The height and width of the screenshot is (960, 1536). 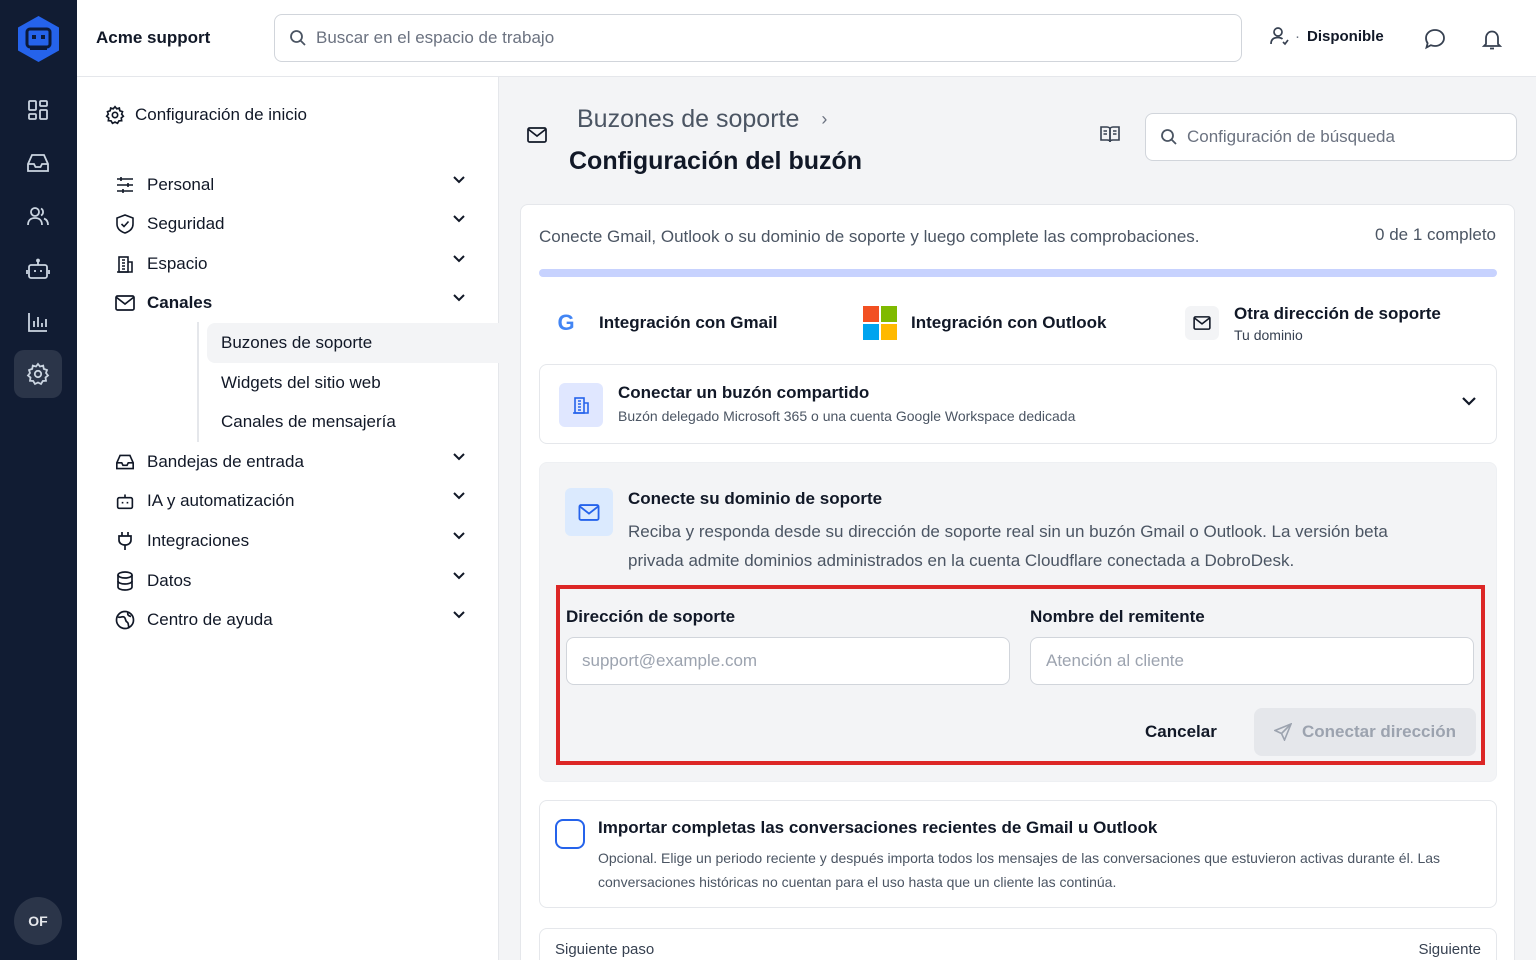 What do you see at coordinates (1449, 949) in the screenshot?
I see `next-button: Siguiente` at bounding box center [1449, 949].